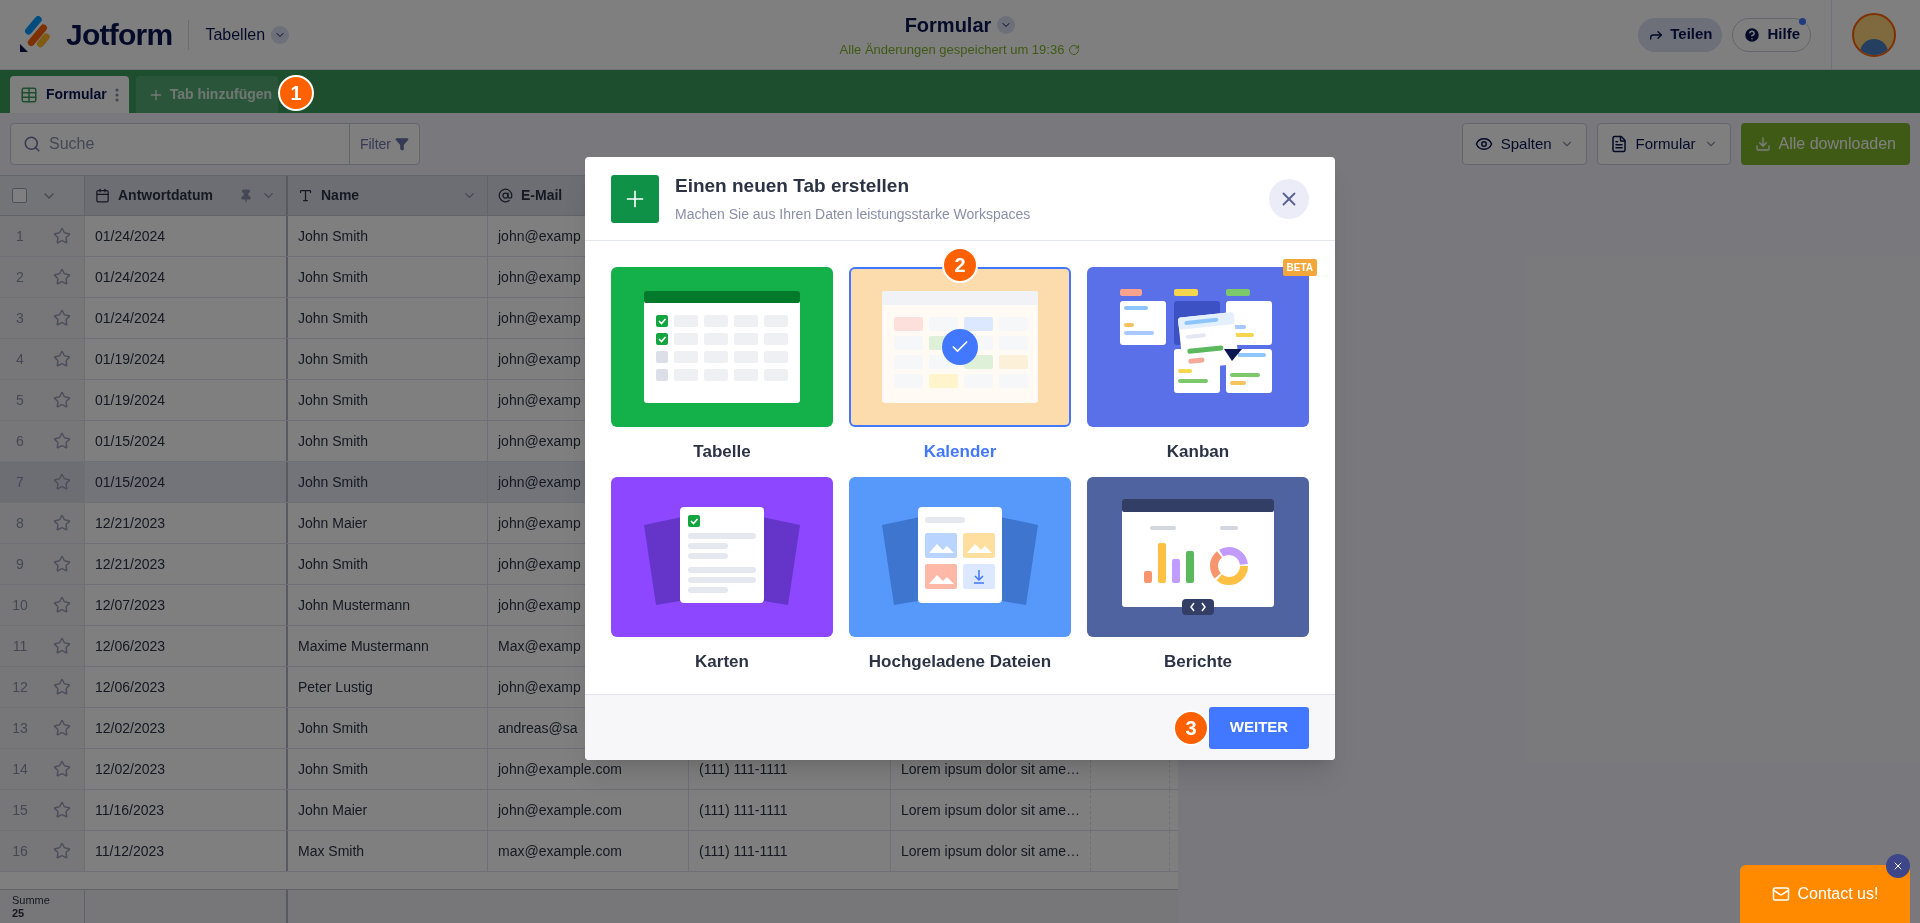 This screenshot has height=923, width=1920. I want to click on table-cell-text: max@example.com, so click(560, 851).